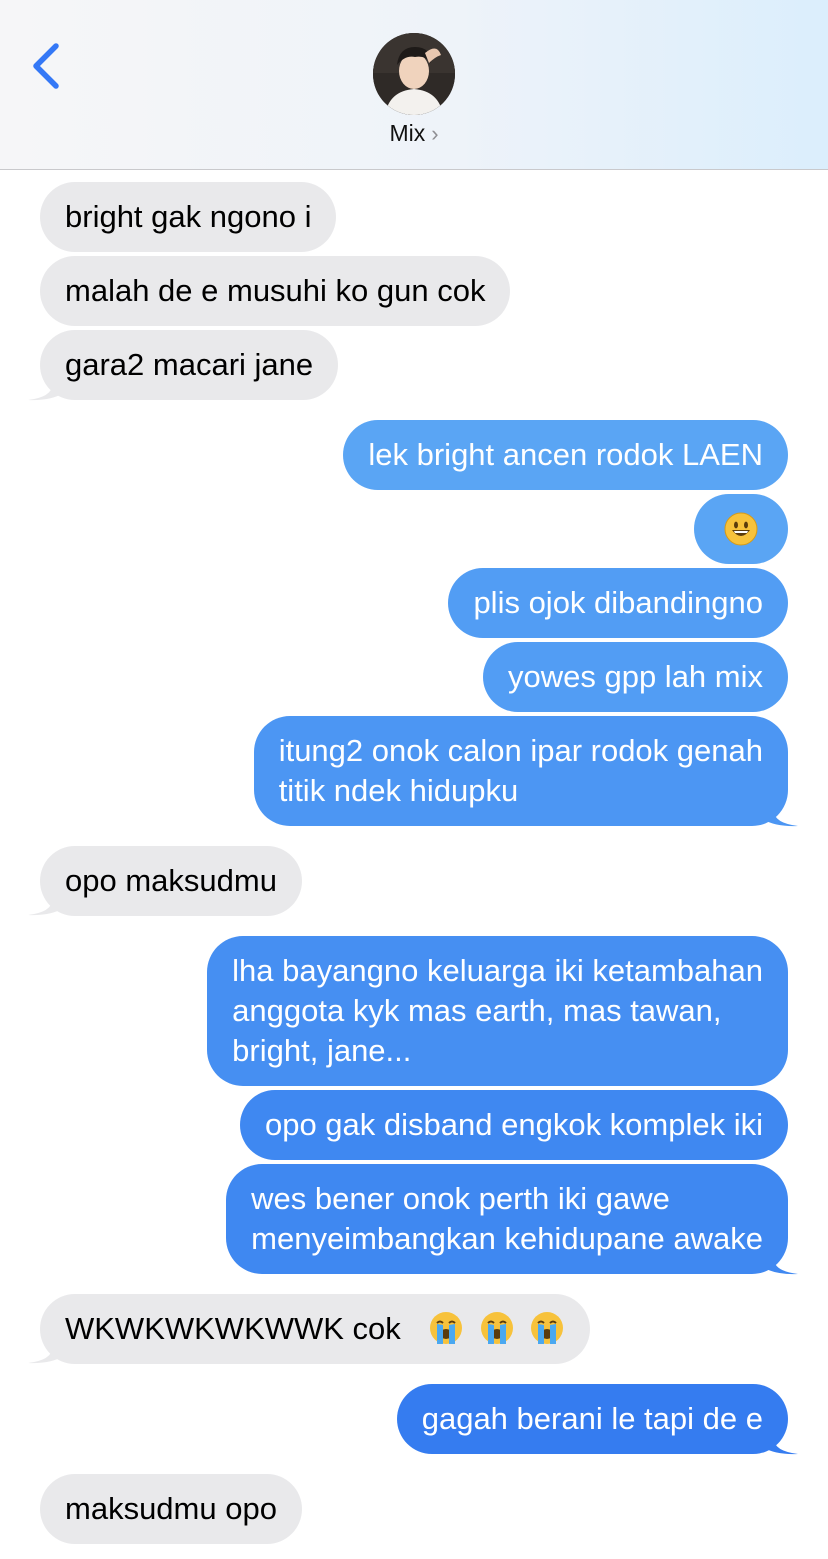 The image size is (828, 1559). What do you see at coordinates (460, 1198) in the screenshot?
I see `message-text-line: wes bener onok perth iki gawe` at bounding box center [460, 1198].